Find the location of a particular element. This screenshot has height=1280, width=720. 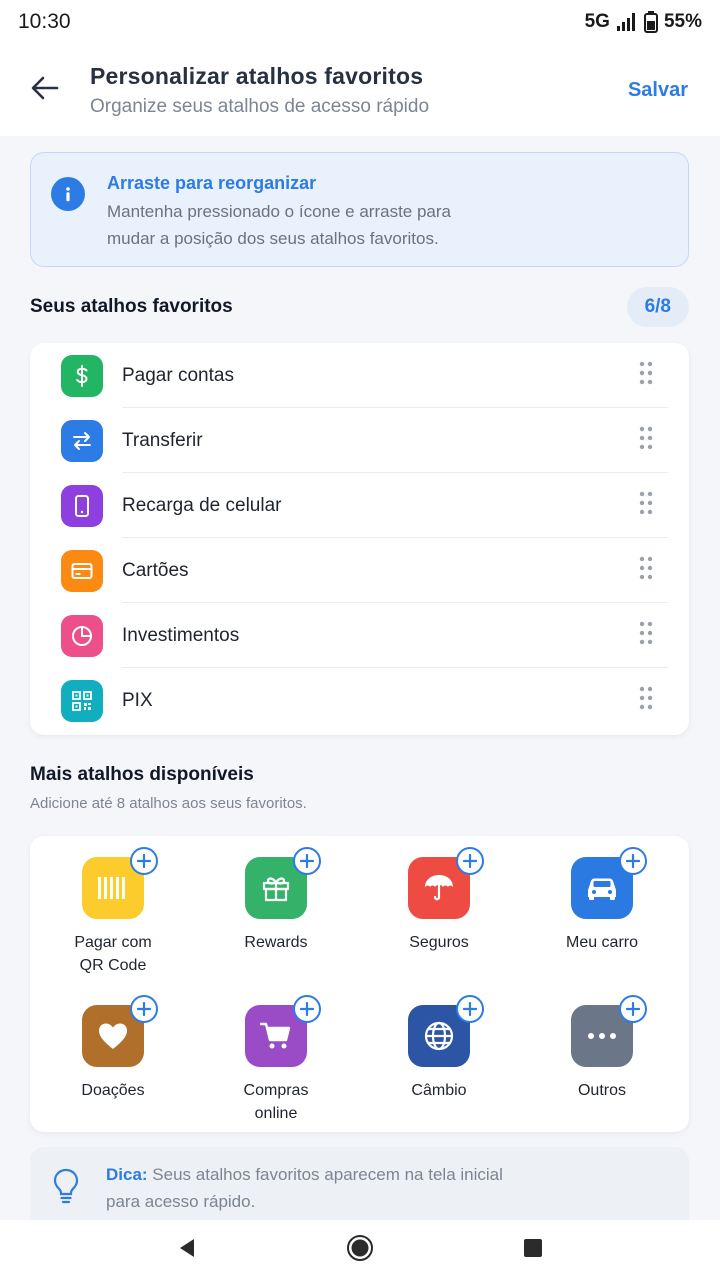

shortcut-doacoes: Doações is located at coordinates (113, 1048).